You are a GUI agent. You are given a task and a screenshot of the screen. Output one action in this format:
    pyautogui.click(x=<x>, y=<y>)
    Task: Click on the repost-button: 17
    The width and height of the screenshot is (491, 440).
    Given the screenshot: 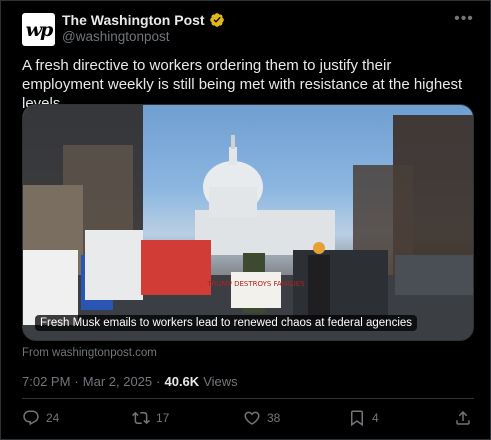 What is the action you would take?
    pyautogui.click(x=150, y=418)
    